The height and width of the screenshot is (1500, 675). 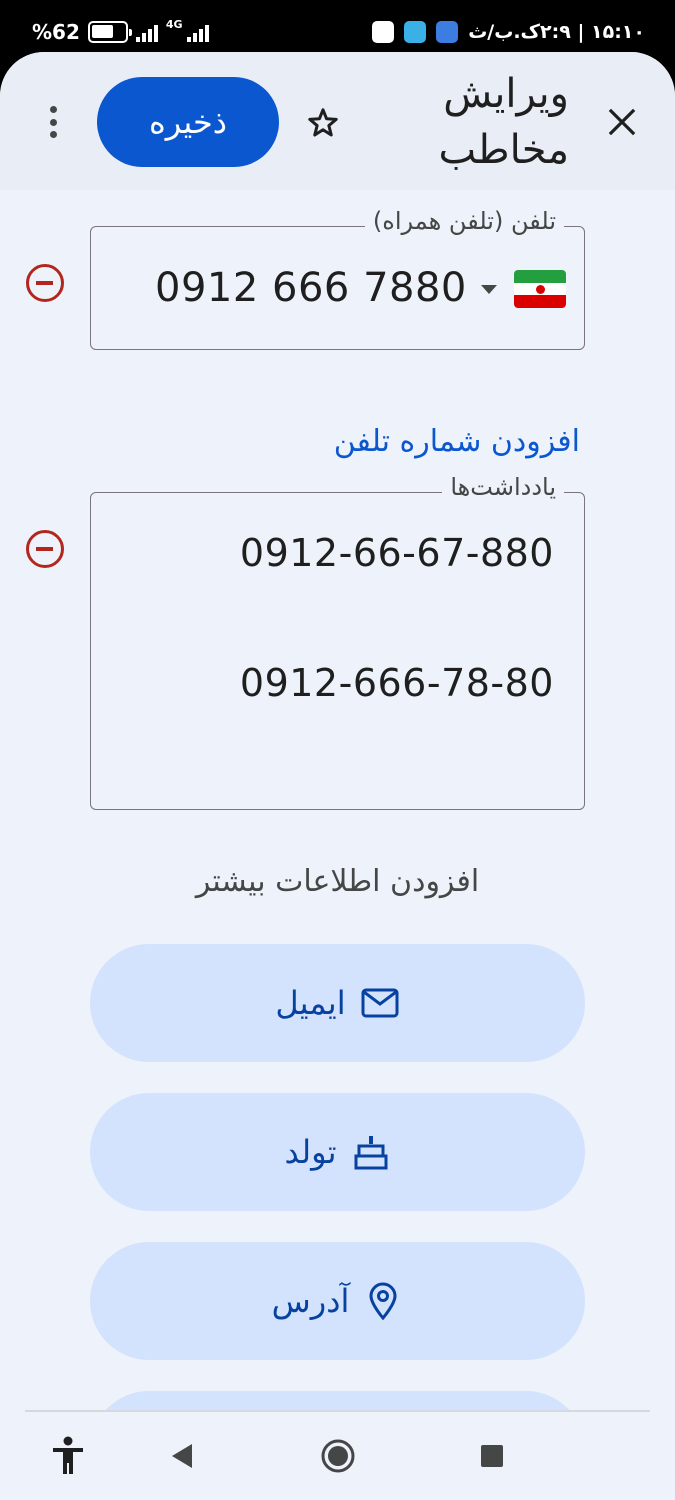 I want to click on battery-percent: %62, so click(x=56, y=32).